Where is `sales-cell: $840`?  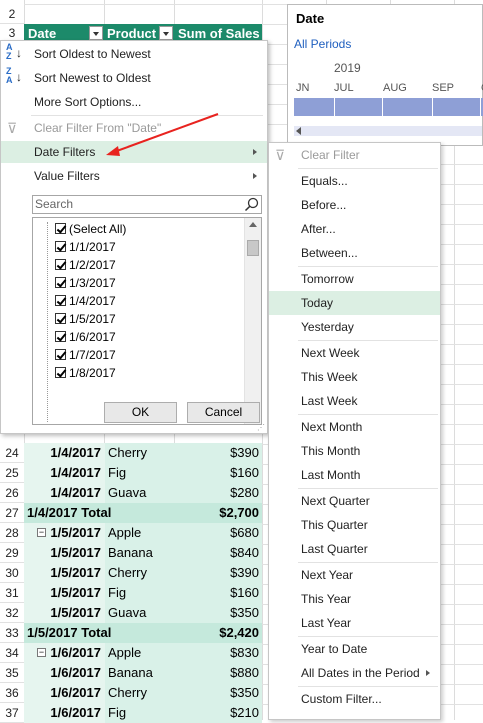 sales-cell: $840 is located at coordinates (218, 553).